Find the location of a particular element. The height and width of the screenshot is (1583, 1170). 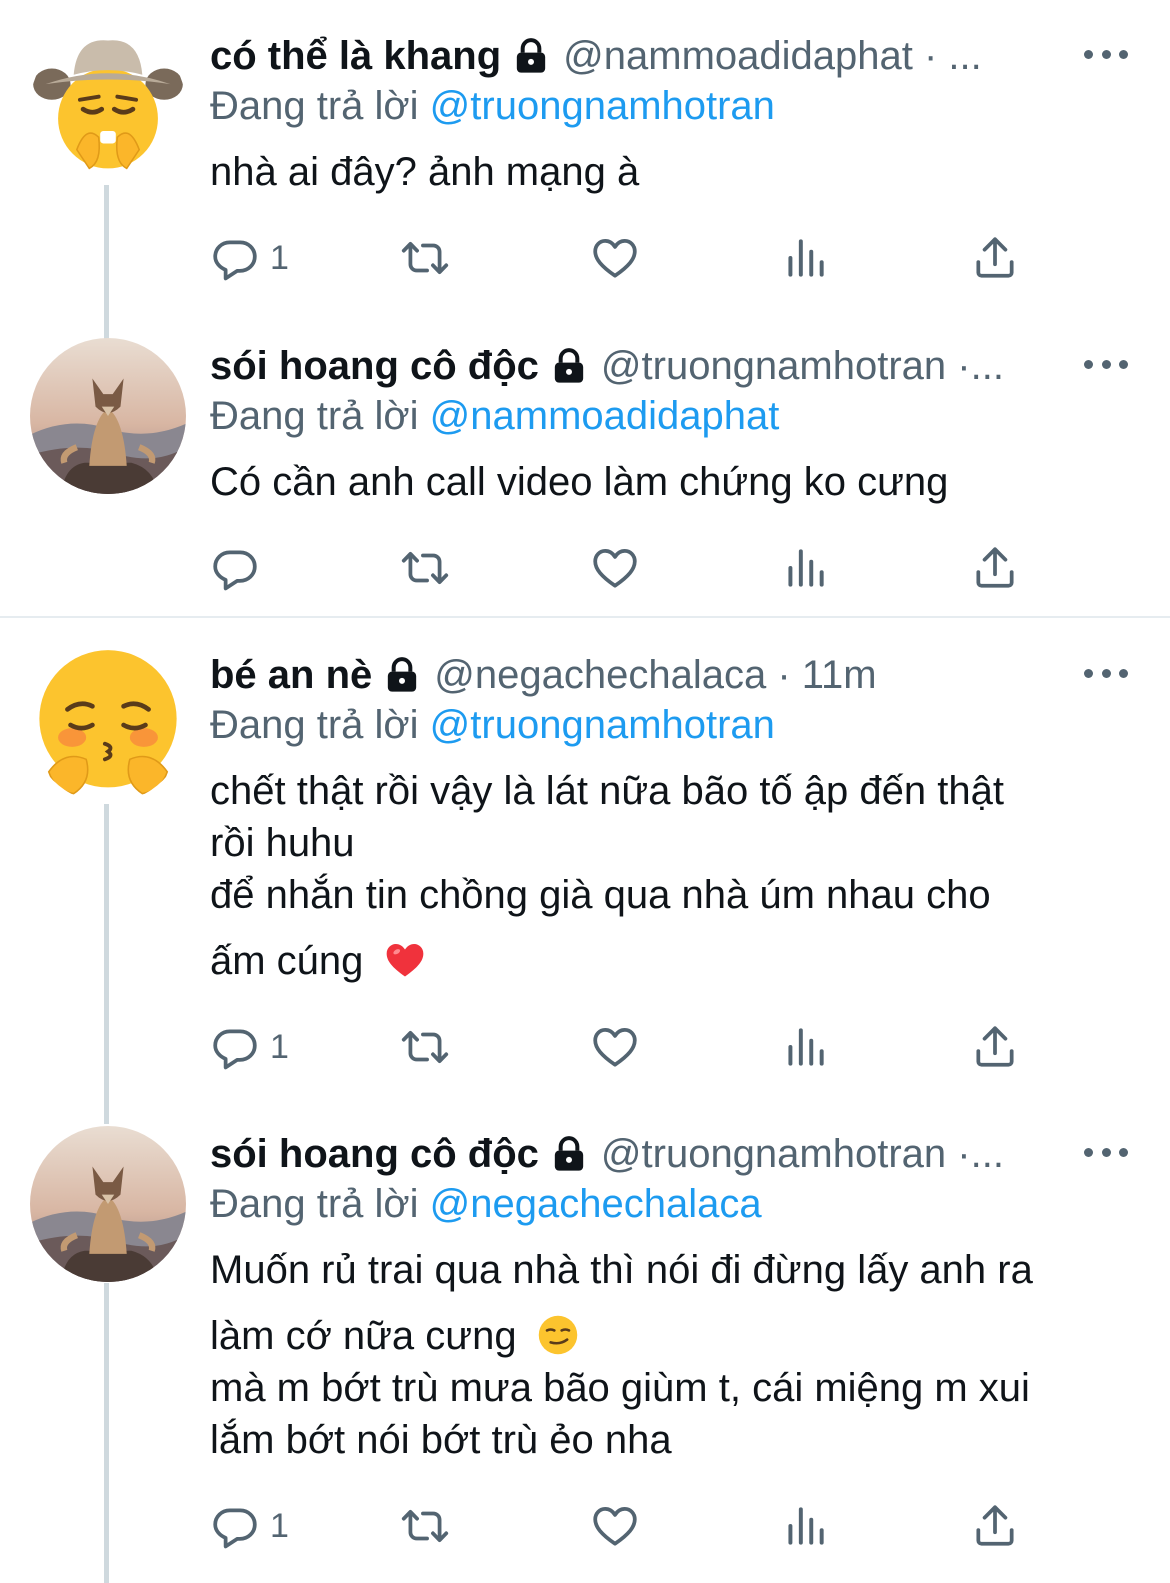

tweet-actions is located at coordinates (625, 568).